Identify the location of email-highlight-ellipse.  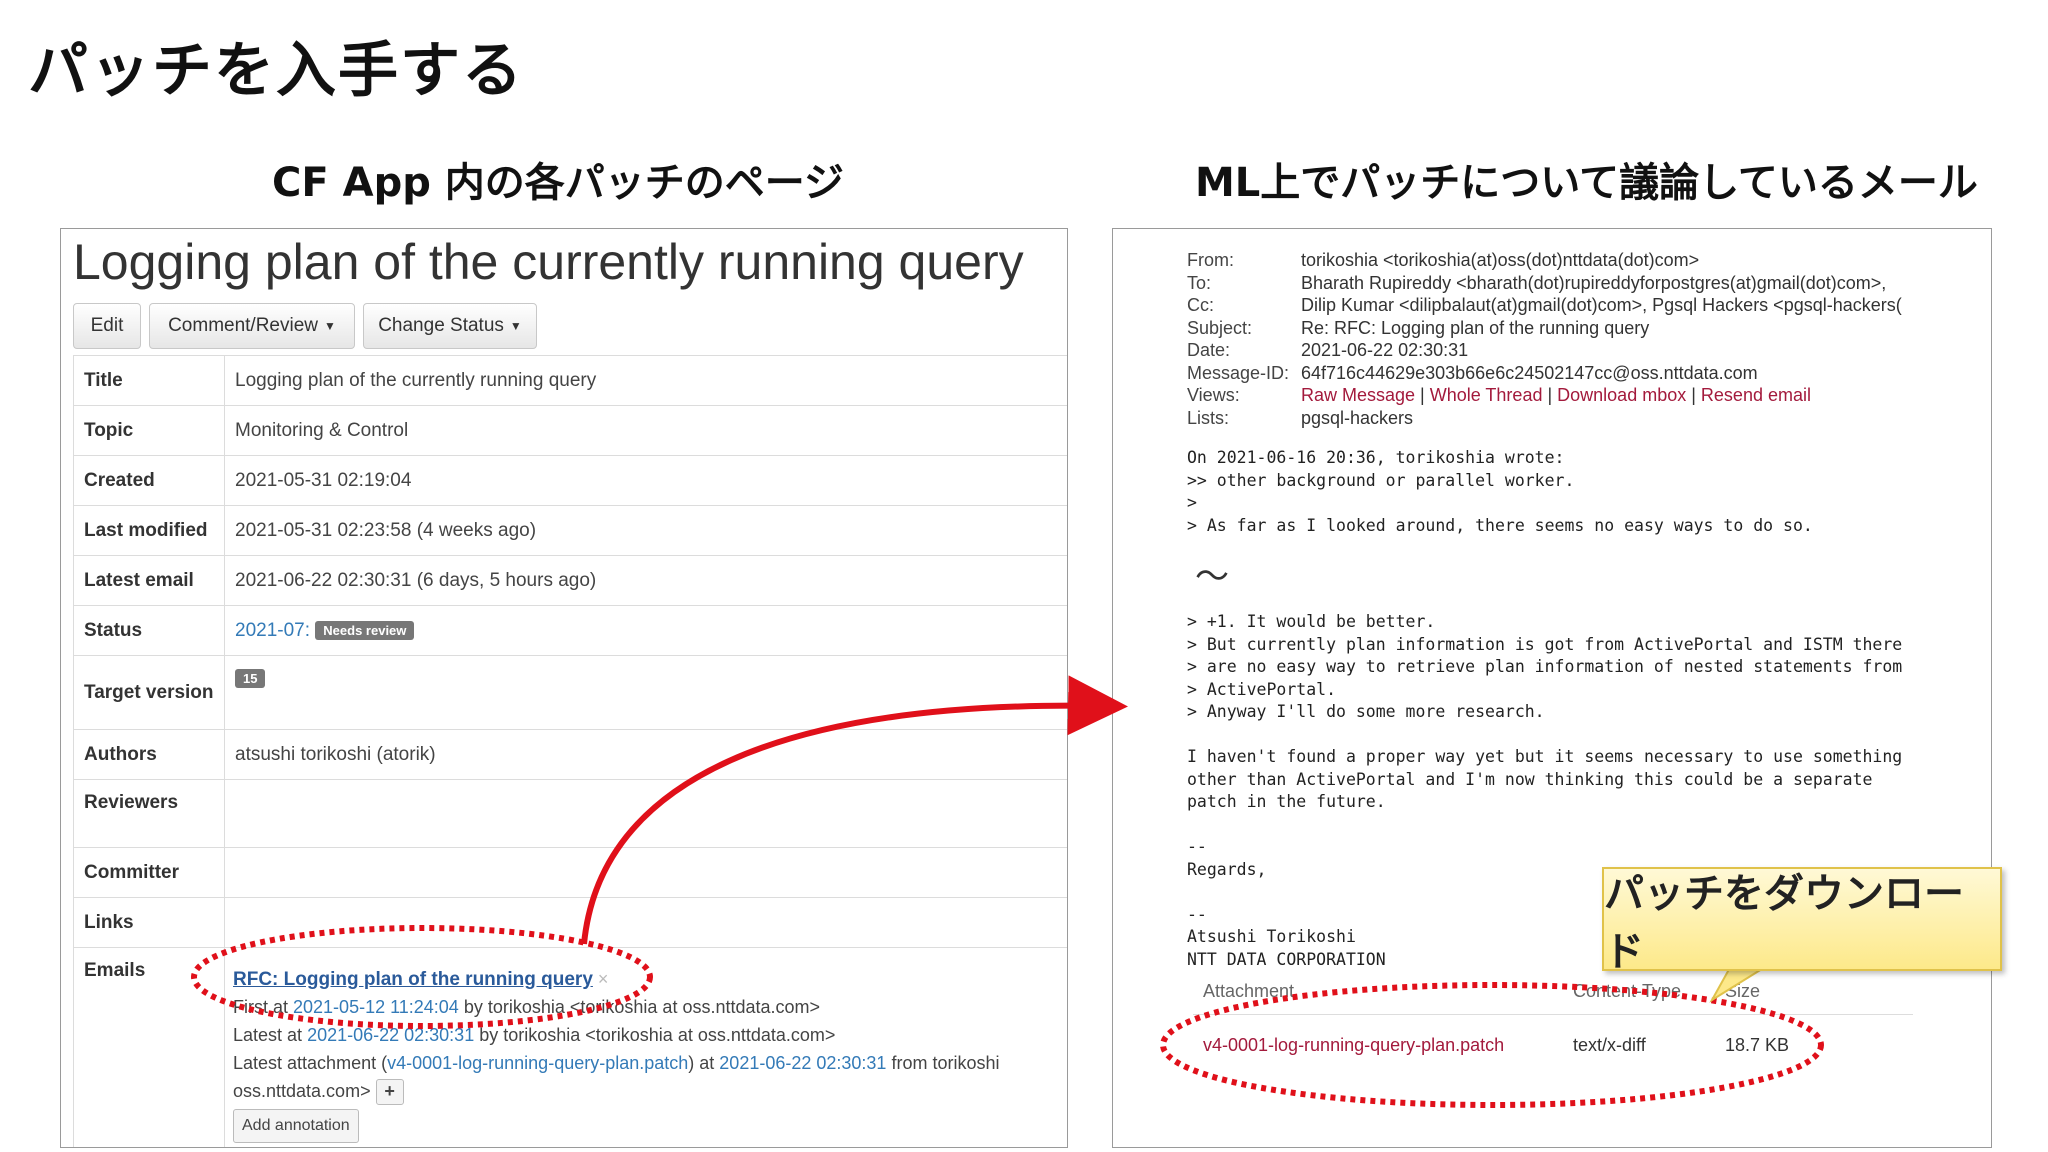
(422, 977).